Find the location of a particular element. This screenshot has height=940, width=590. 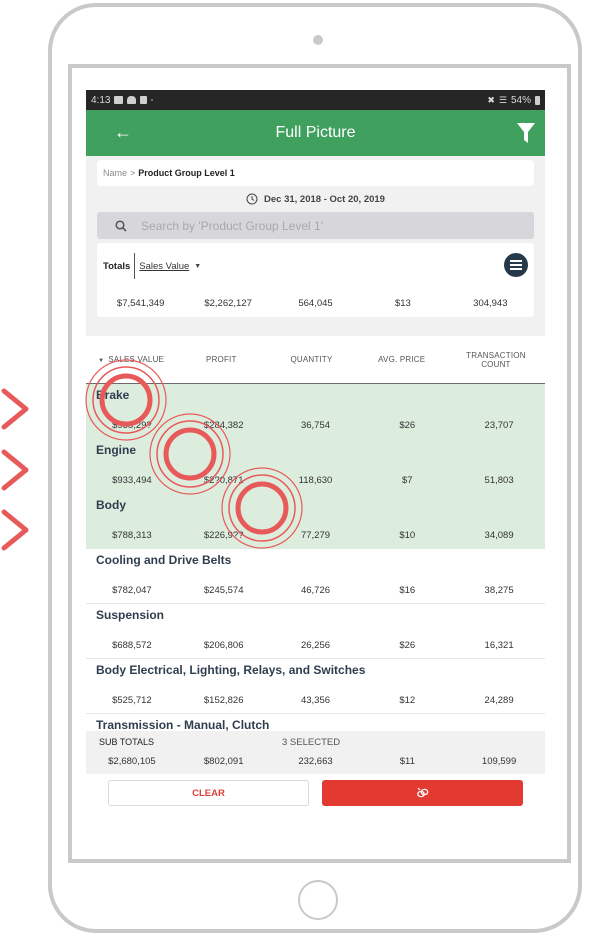

column-header-transaction-count: TRANSACTION COUNT is located at coordinates (496, 360).